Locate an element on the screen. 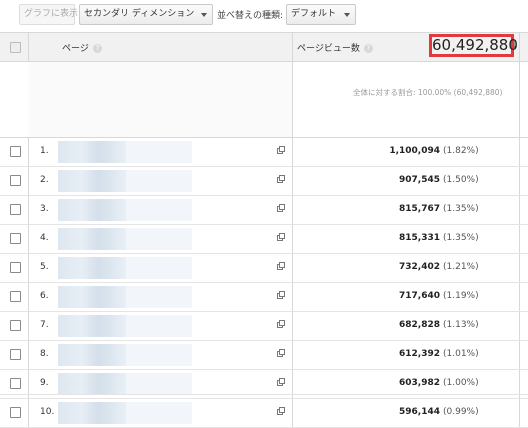  pageviews-value: 815,767 is located at coordinates (419, 209).